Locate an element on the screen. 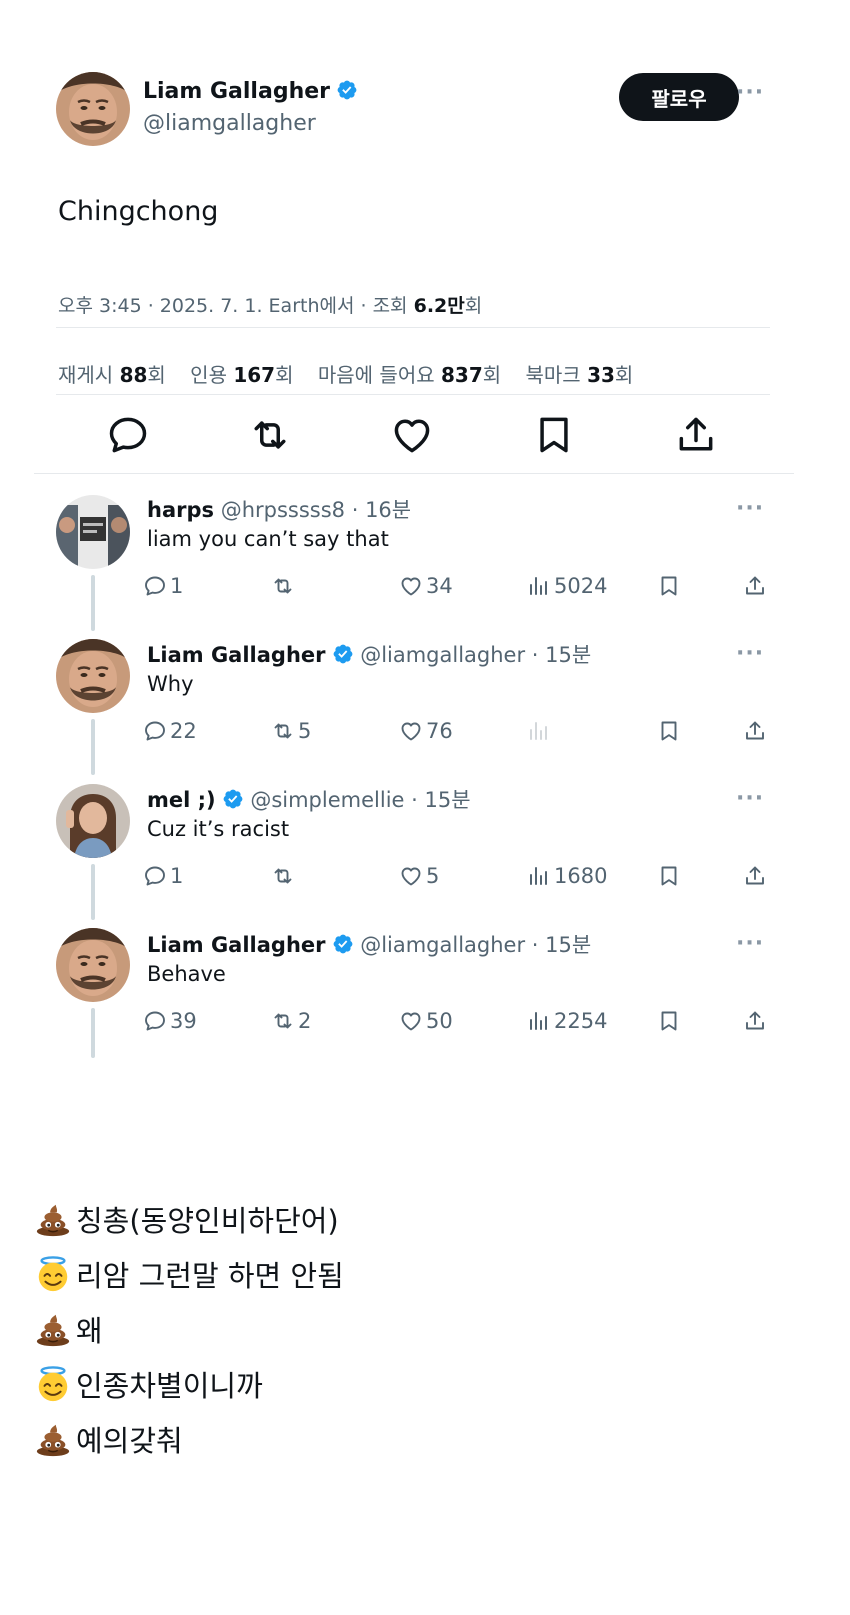 The width and height of the screenshot is (850, 1615). stat-retweets-count: 88 is located at coordinates (133, 375).